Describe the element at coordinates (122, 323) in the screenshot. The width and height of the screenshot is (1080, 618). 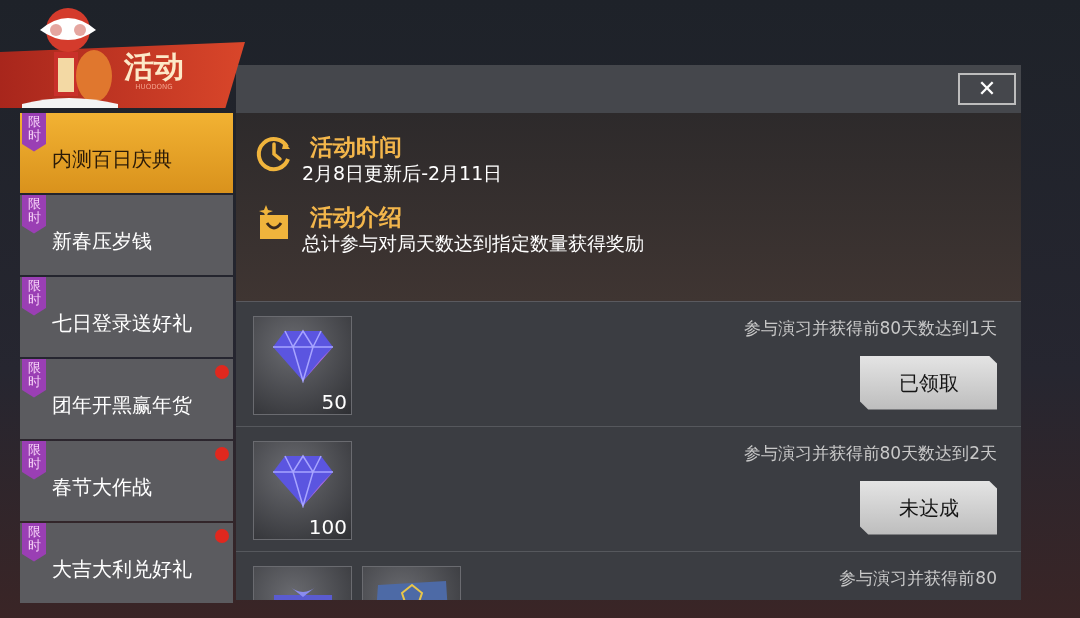
I see `sidebar-tab-label: 七日登录送好礼` at that location.